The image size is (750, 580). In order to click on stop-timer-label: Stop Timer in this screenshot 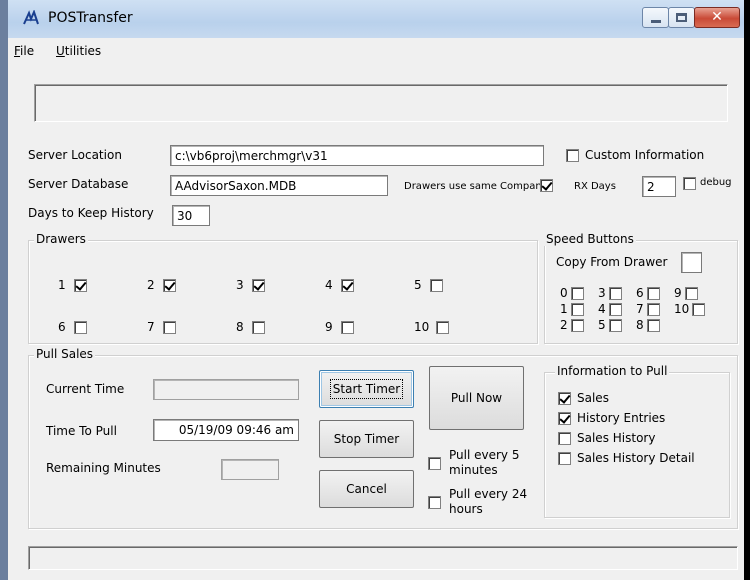, I will do `click(366, 439)`.